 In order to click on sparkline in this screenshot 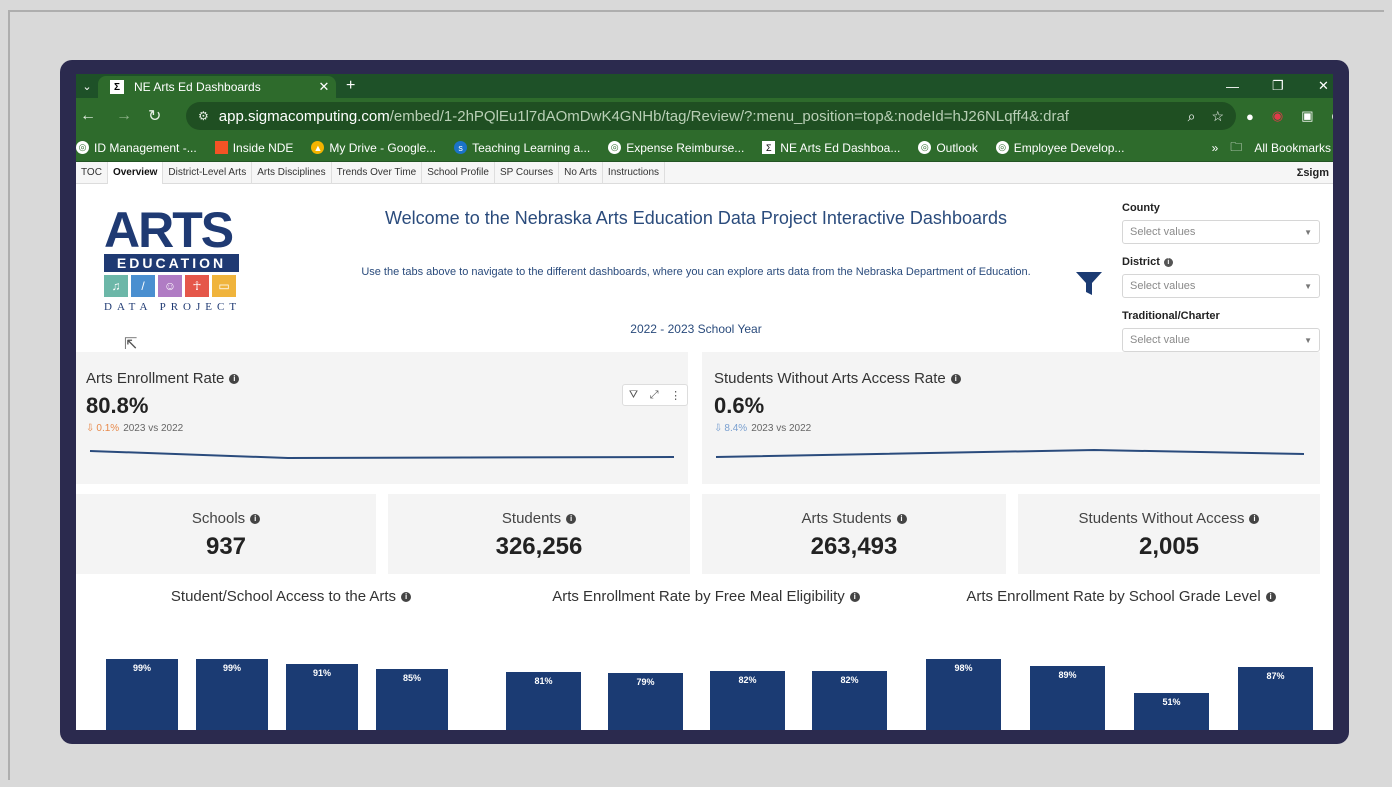, I will do `click(381, 455)`.